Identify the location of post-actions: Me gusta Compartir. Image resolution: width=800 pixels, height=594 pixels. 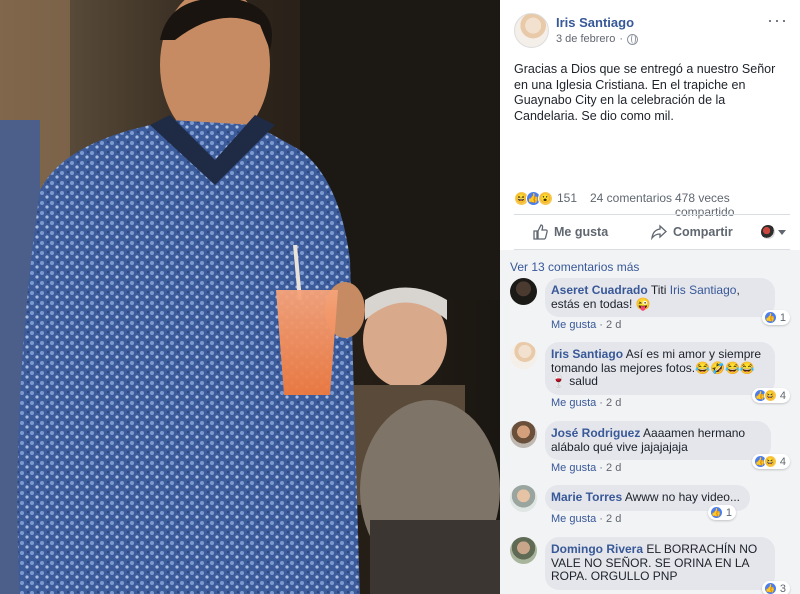
(652, 233).